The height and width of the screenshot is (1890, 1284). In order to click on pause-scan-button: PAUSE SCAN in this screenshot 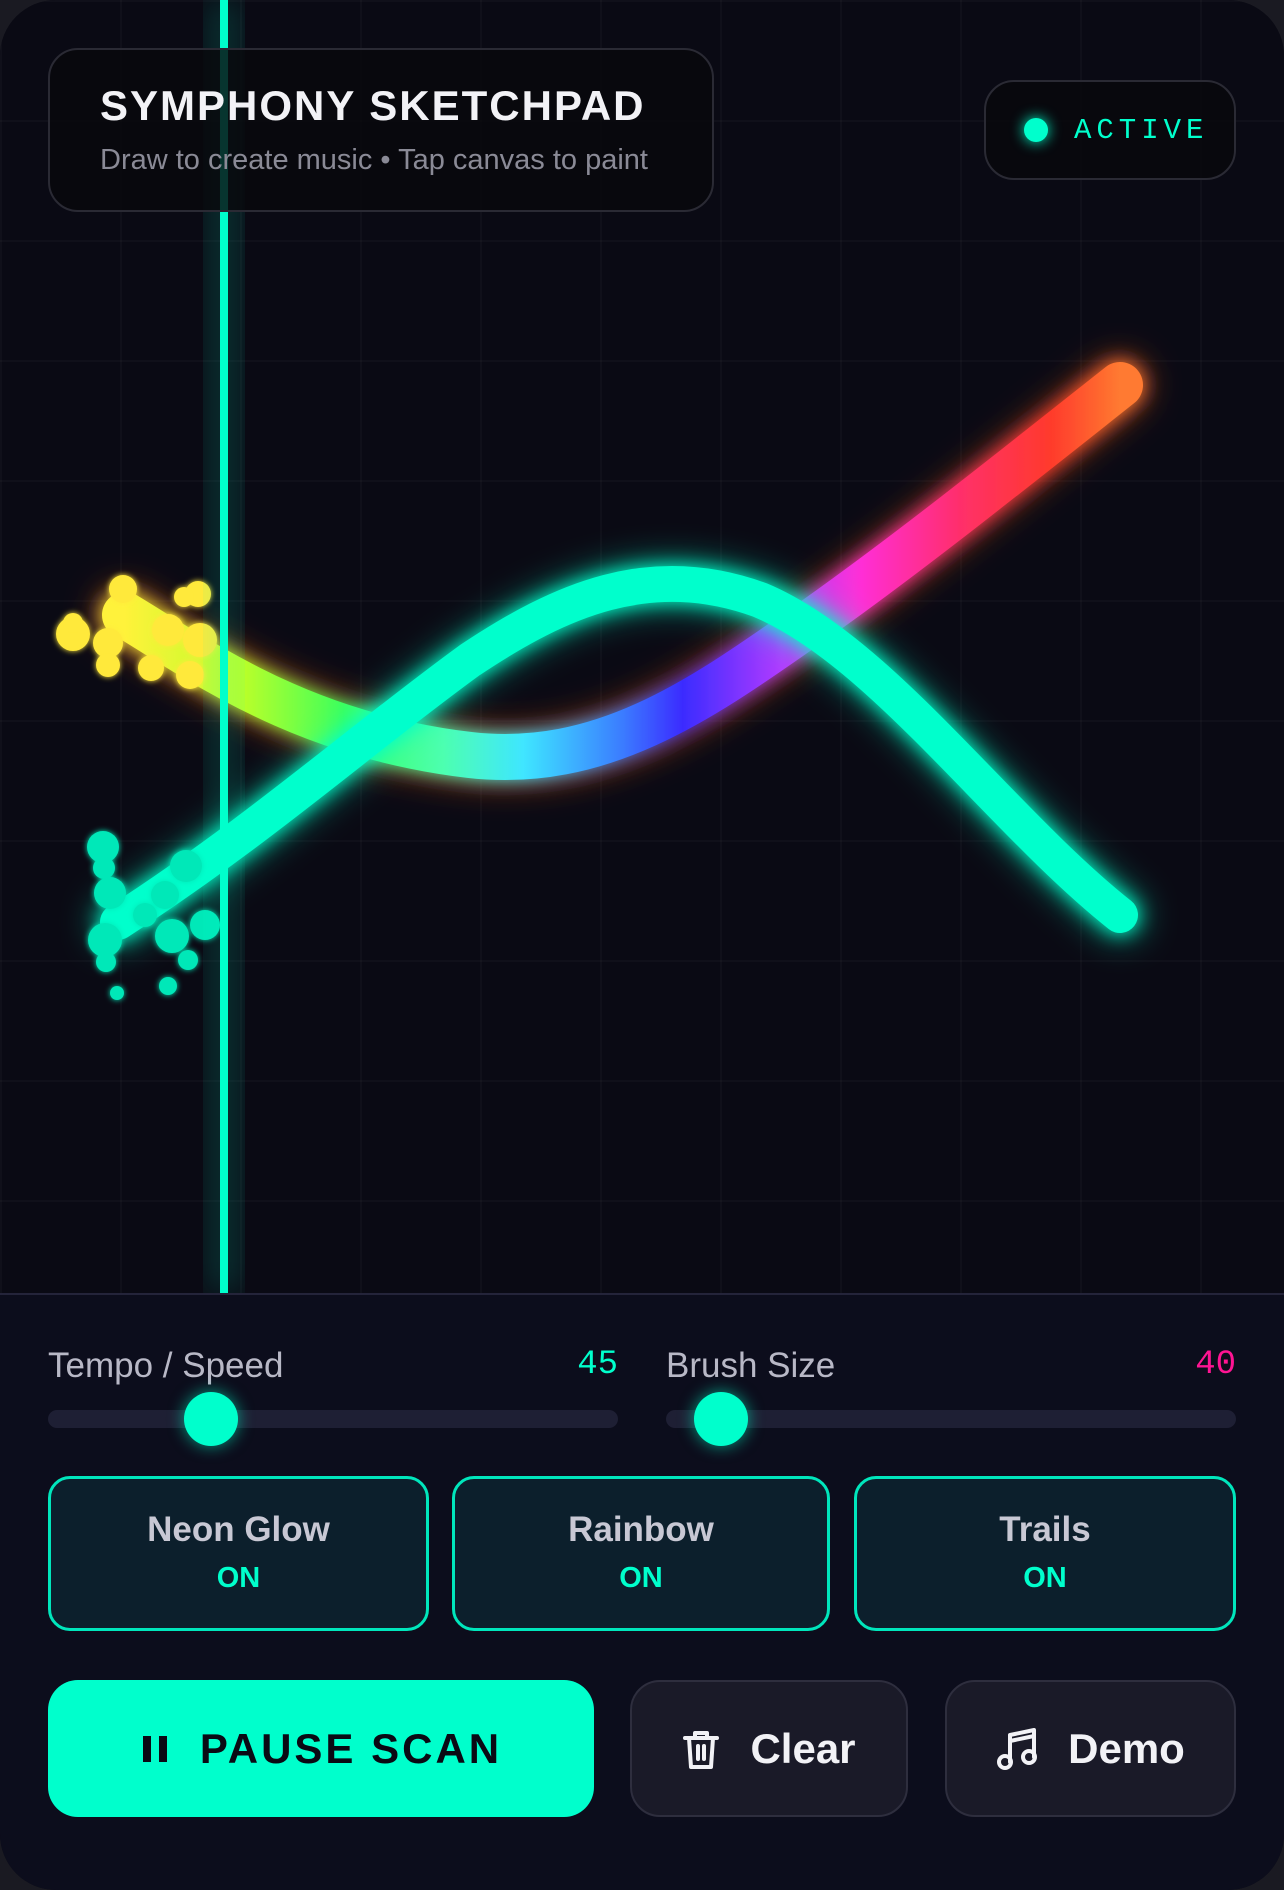, I will do `click(321, 1748)`.